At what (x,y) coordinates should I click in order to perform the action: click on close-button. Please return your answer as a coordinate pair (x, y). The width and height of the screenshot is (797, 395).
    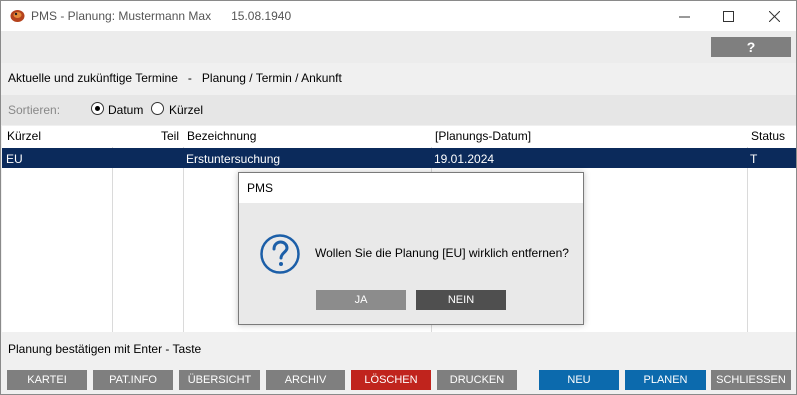
    Looking at the image, I should click on (774, 16).